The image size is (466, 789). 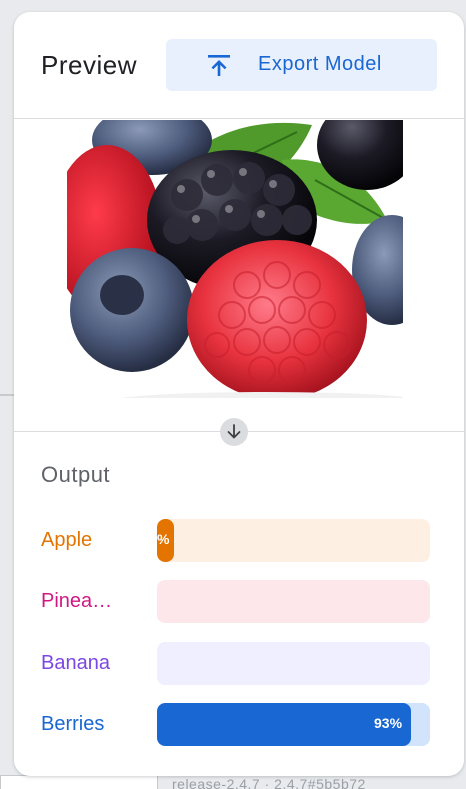 I want to click on class-label: Banana, so click(x=75, y=663).